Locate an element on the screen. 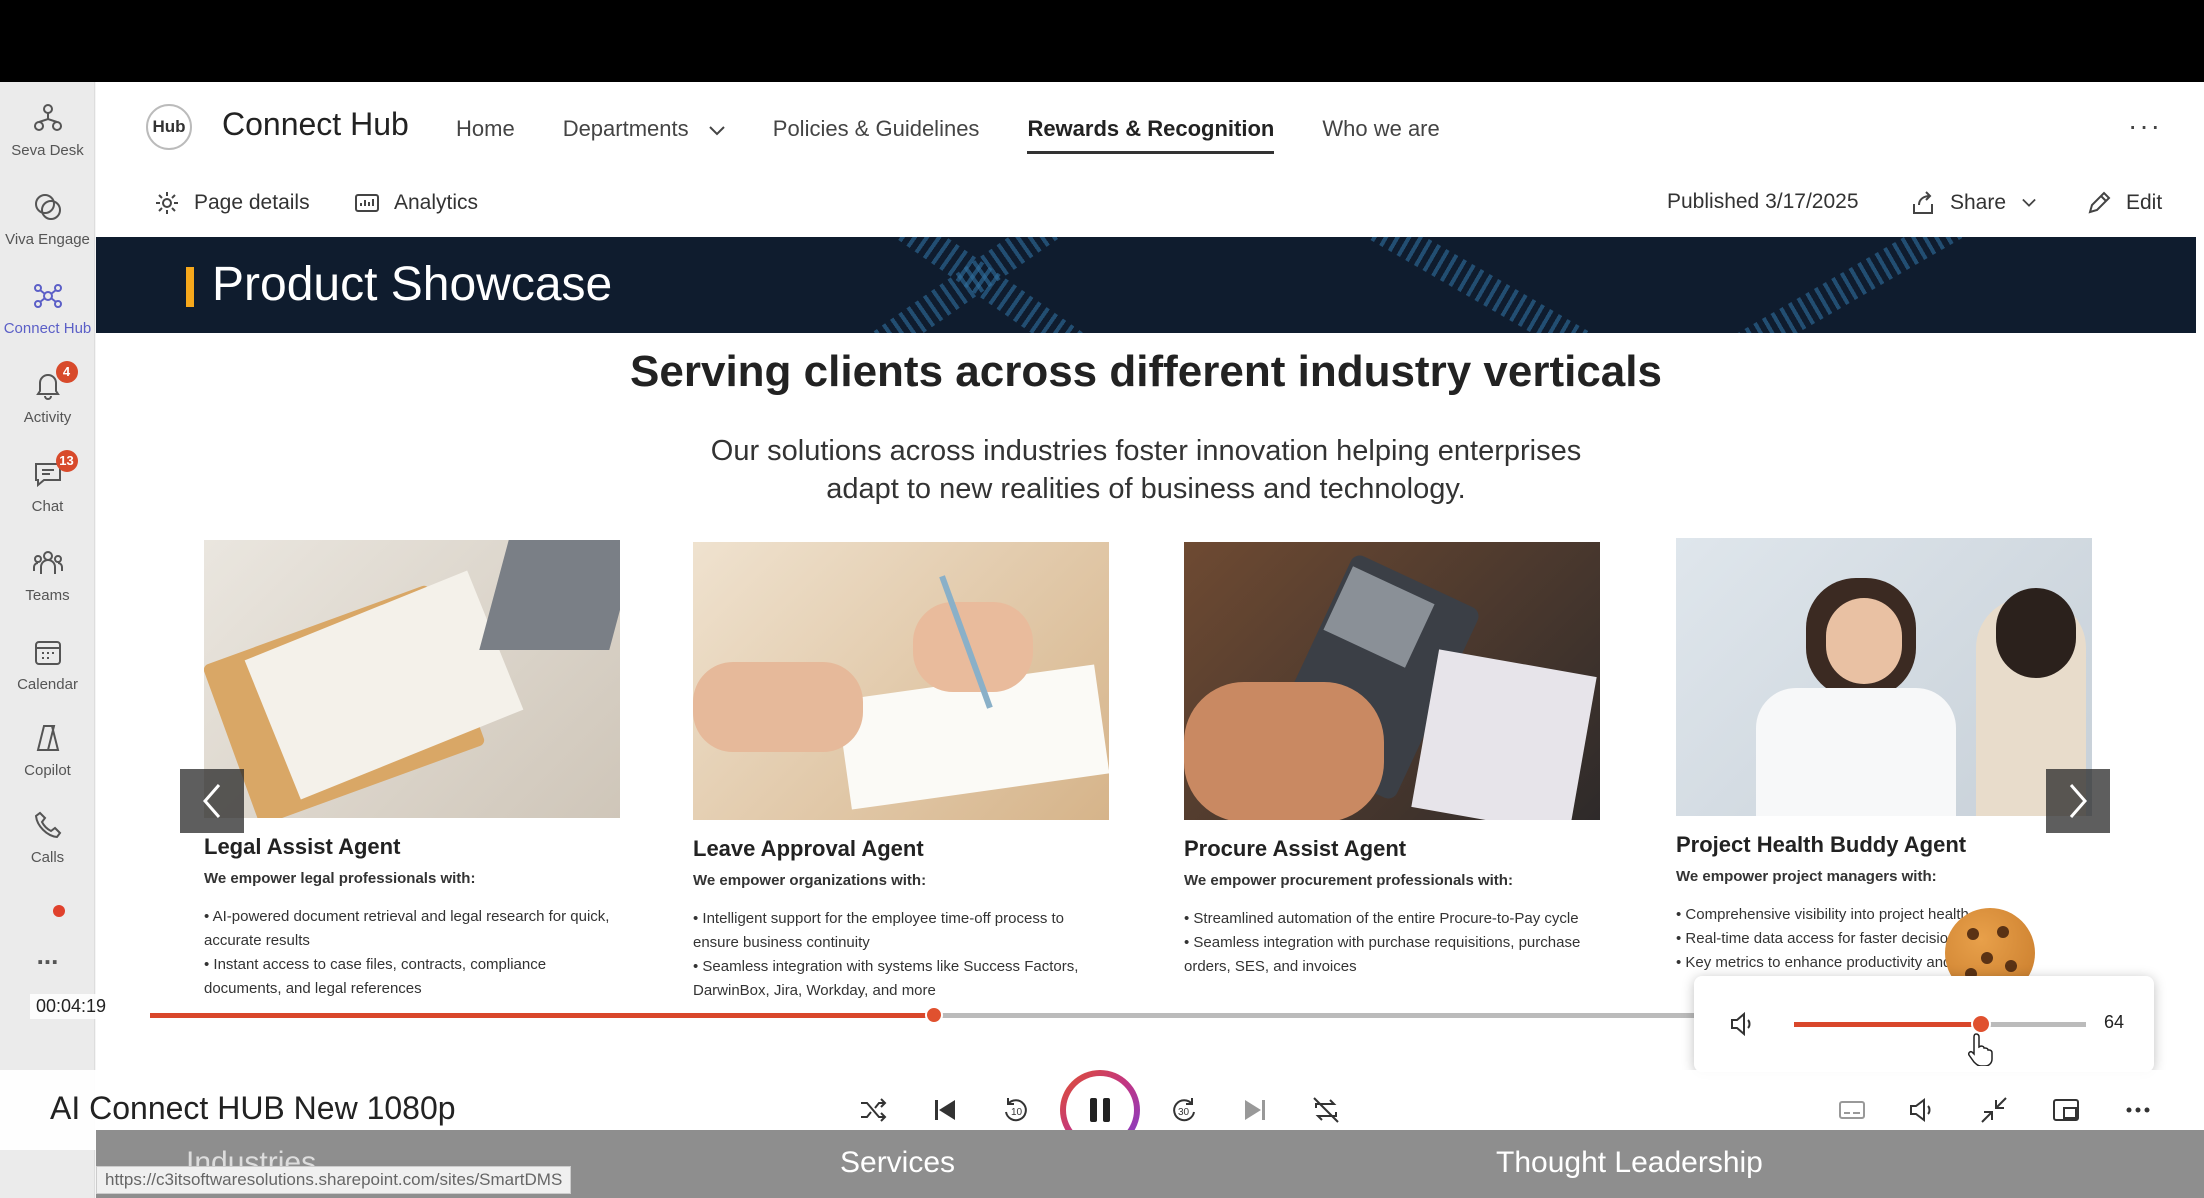 The width and height of the screenshot is (2204, 1198). volume-slider is located at coordinates (1940, 1024).